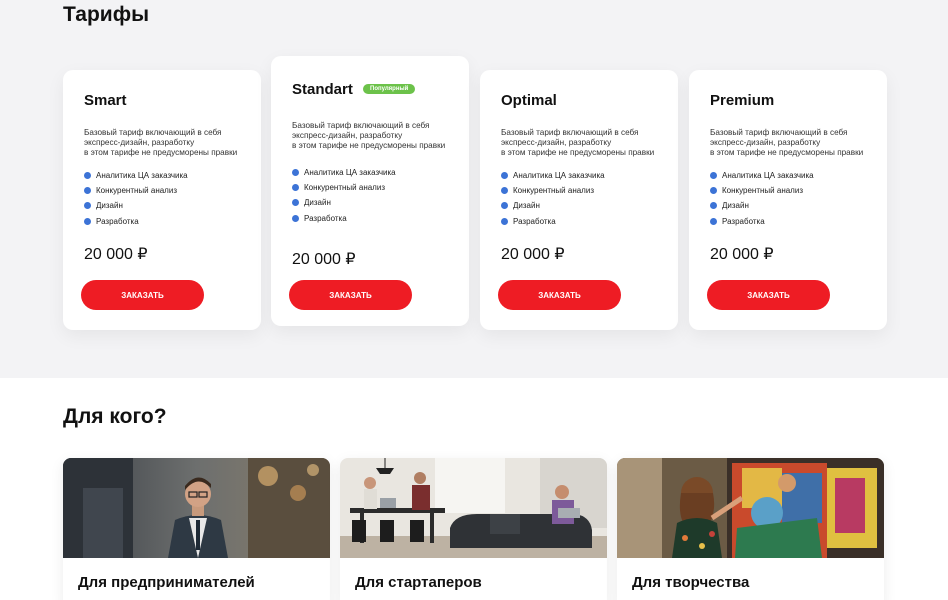 The image size is (948, 600). I want to click on audience-label: Для творчества, so click(691, 582).